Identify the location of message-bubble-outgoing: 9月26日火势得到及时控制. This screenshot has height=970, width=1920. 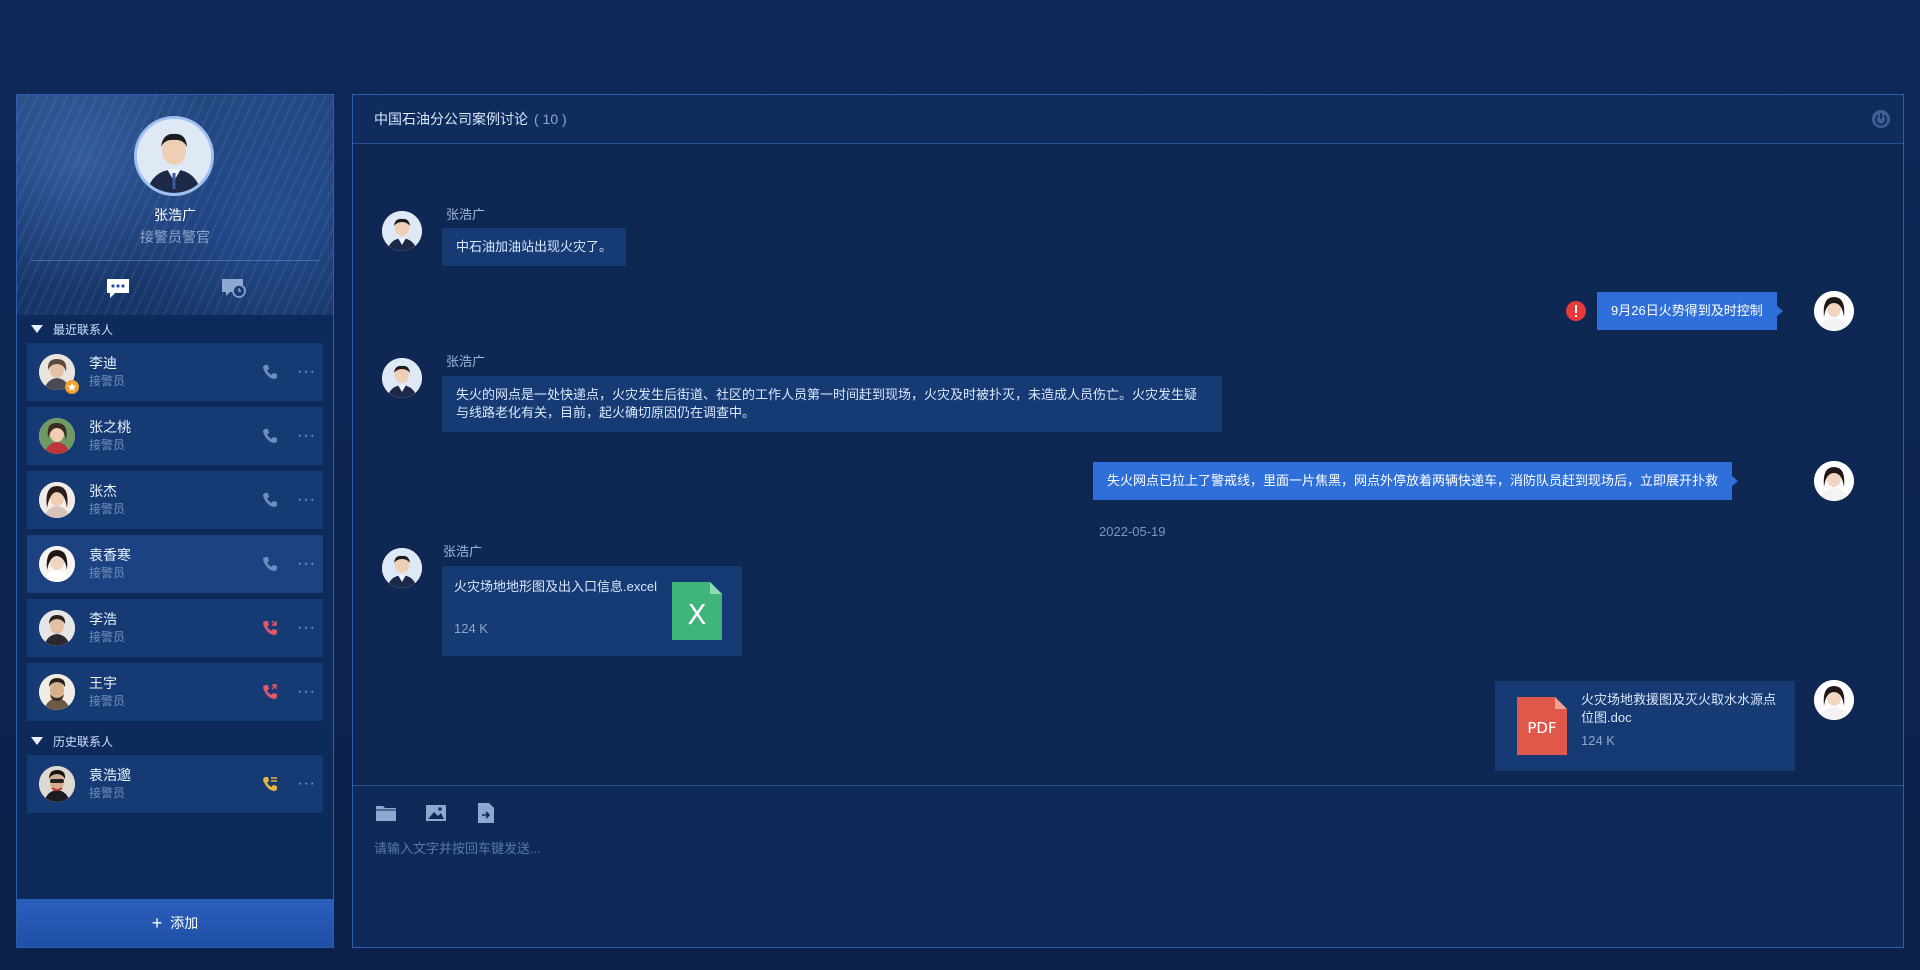
(1690, 311).